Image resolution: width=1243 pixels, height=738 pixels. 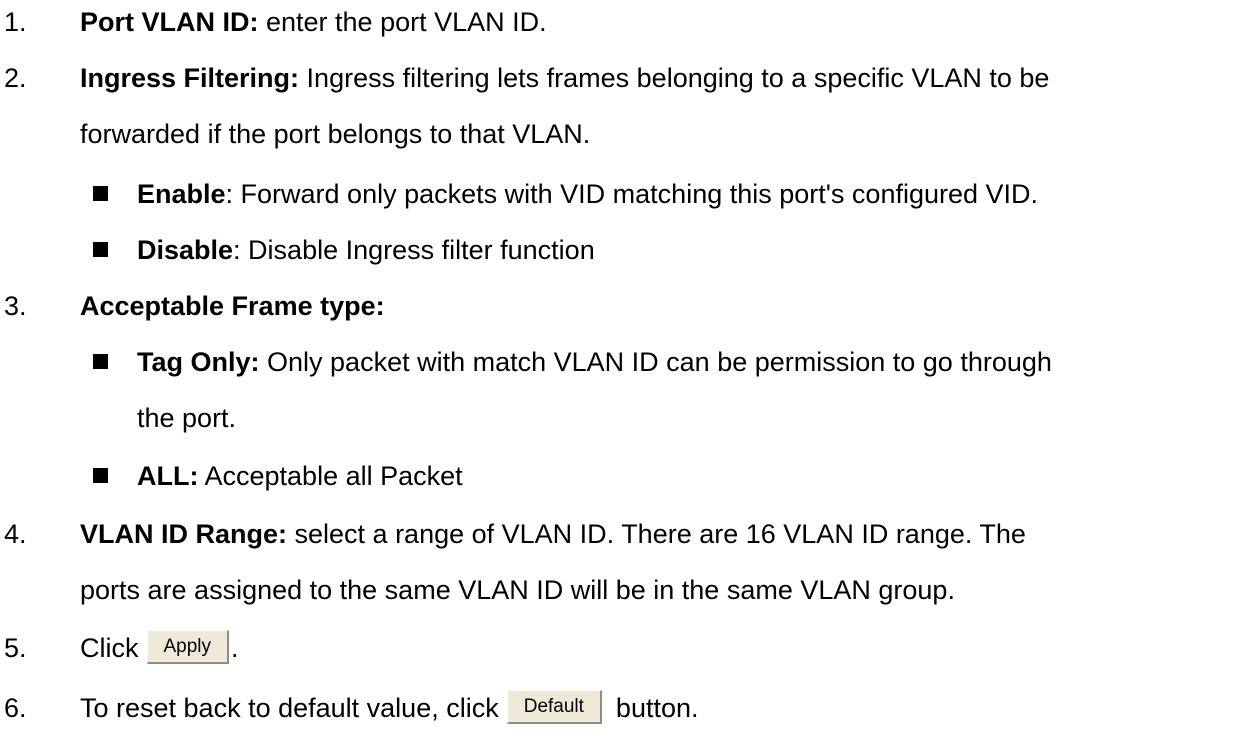 What do you see at coordinates (554, 706) in the screenshot?
I see `default-button: Default` at bounding box center [554, 706].